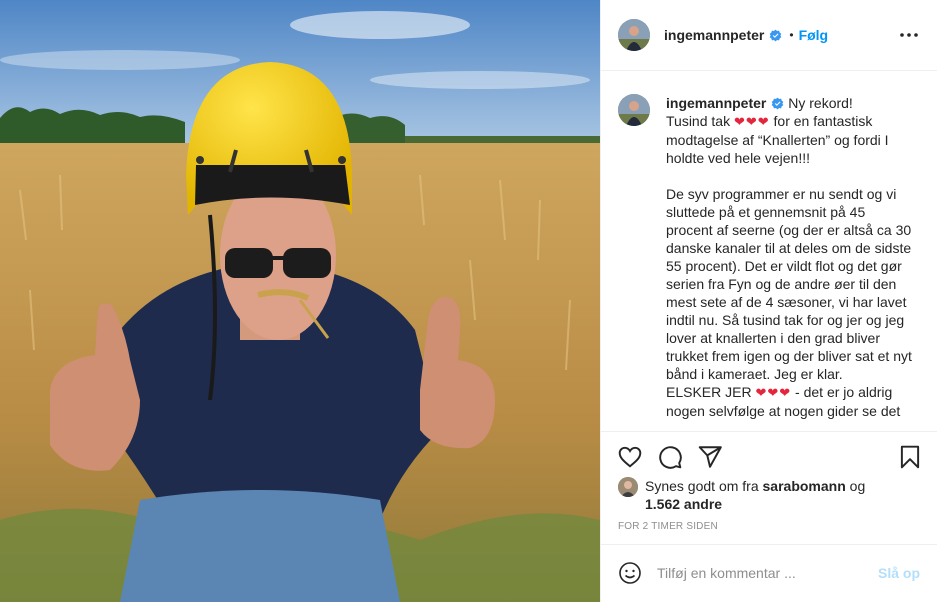 The height and width of the screenshot is (602, 937). What do you see at coordinates (704, 486) in the screenshot?
I see `likes-prefix: Synes godt om fra` at bounding box center [704, 486].